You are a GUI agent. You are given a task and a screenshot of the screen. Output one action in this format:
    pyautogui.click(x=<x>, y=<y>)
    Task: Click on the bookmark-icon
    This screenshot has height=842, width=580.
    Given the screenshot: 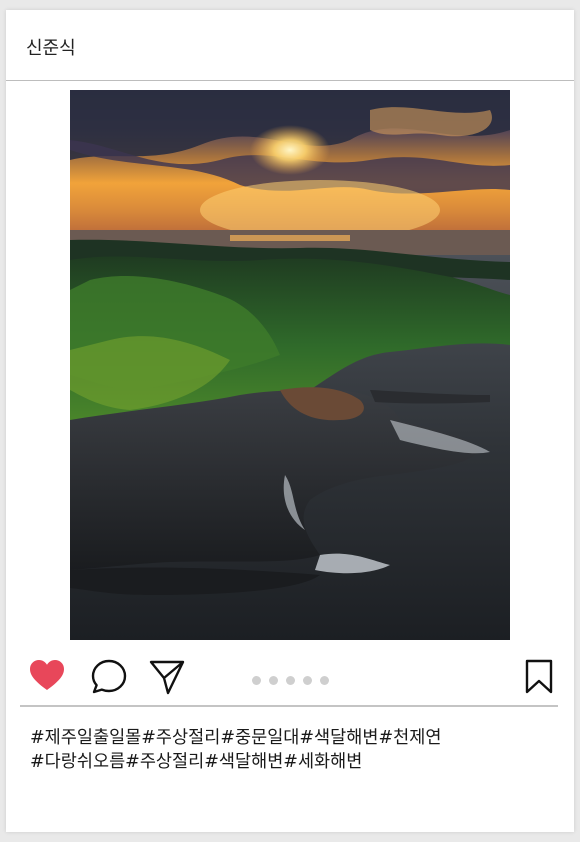 What is the action you would take?
    pyautogui.click(x=539, y=679)
    